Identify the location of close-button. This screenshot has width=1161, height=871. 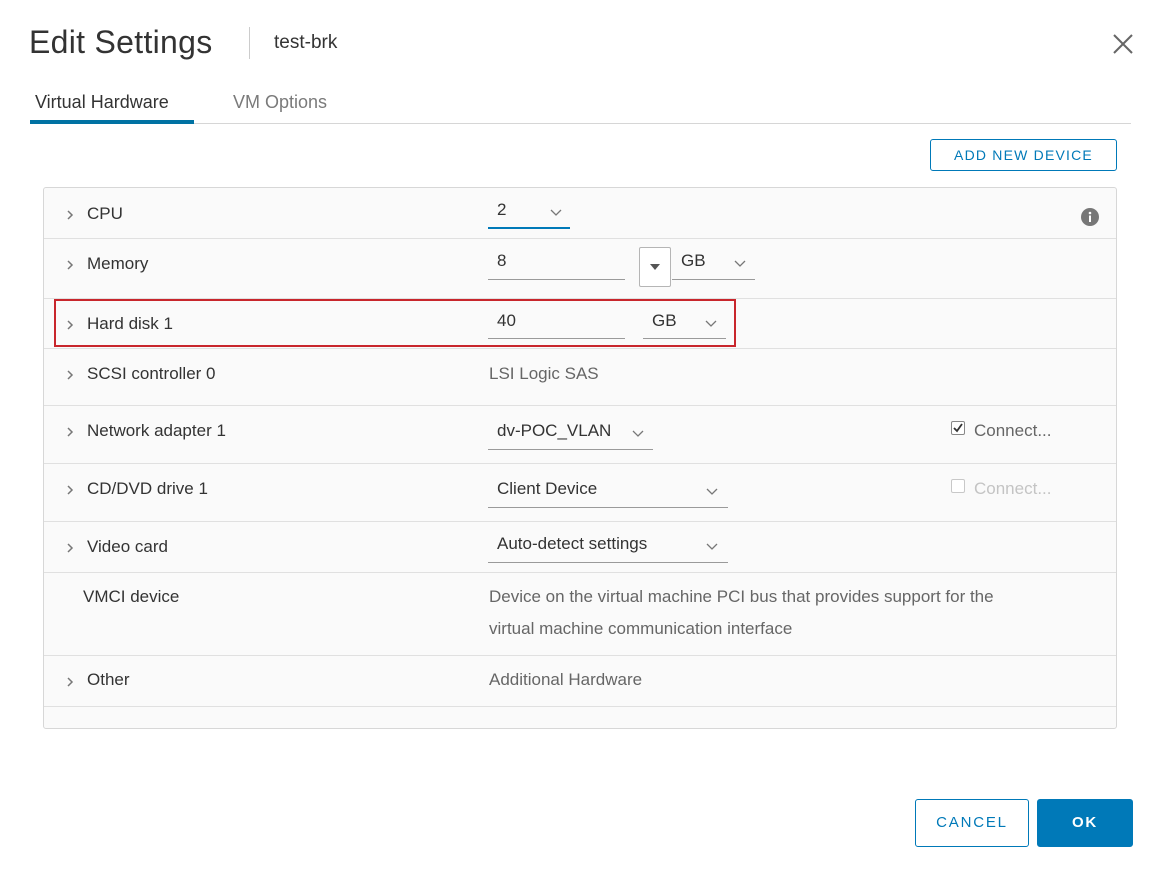
(1123, 44).